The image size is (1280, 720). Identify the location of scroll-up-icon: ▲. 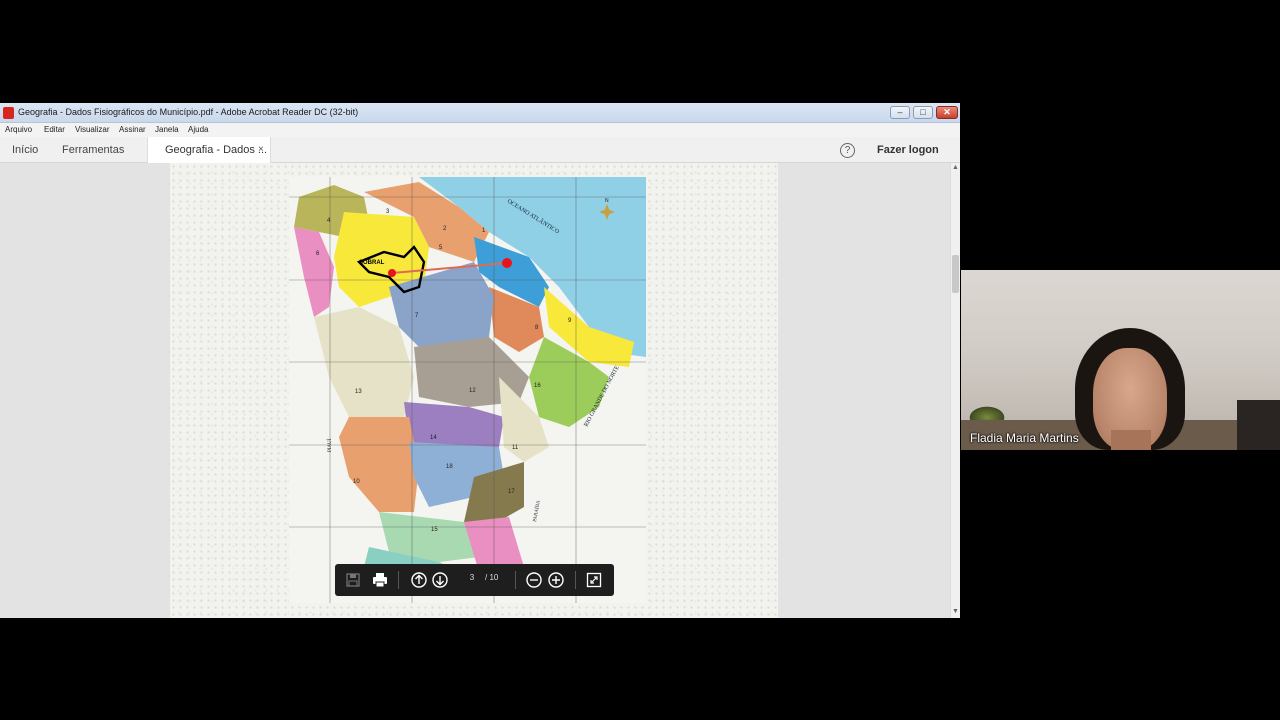
(955, 167).